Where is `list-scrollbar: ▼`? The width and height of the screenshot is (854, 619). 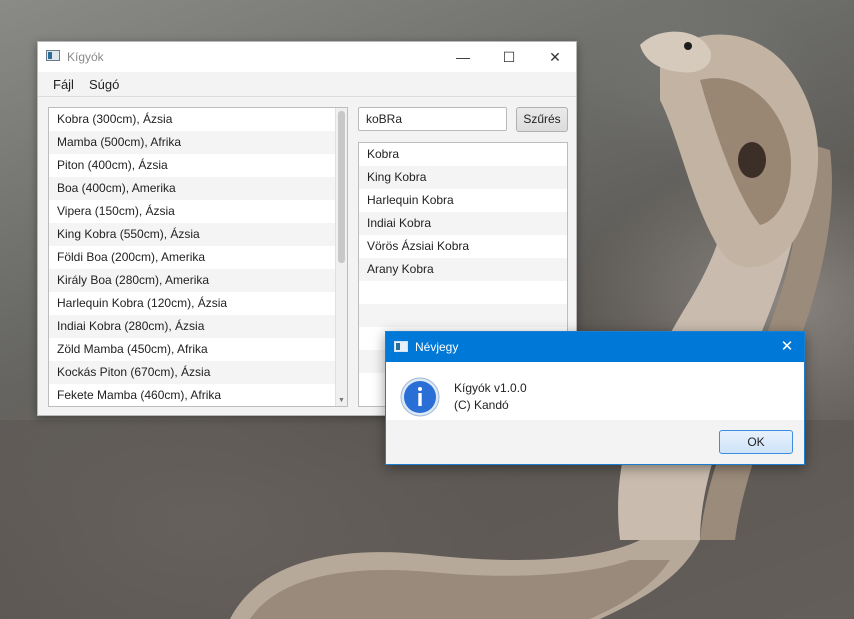
list-scrollbar: ▼ is located at coordinates (341, 257).